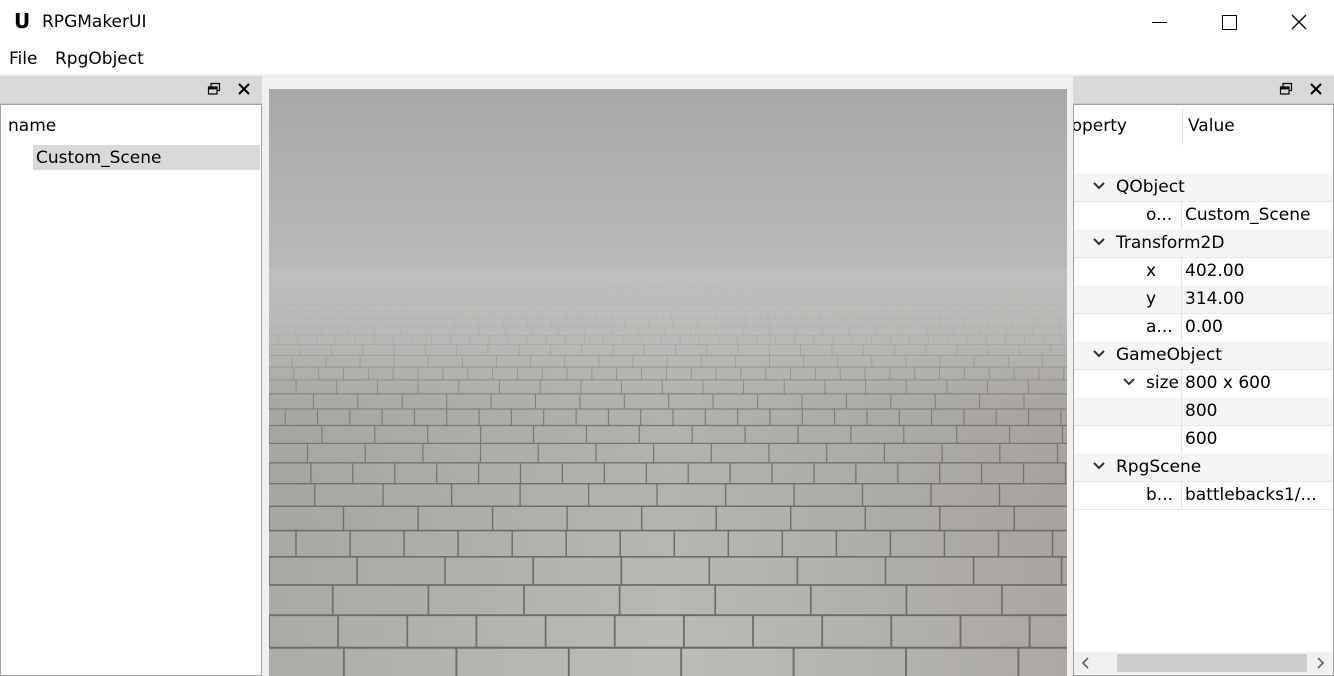 This screenshot has width=1334, height=676. Describe the element at coordinates (1162, 383) in the screenshot. I see `property-name: size` at that location.